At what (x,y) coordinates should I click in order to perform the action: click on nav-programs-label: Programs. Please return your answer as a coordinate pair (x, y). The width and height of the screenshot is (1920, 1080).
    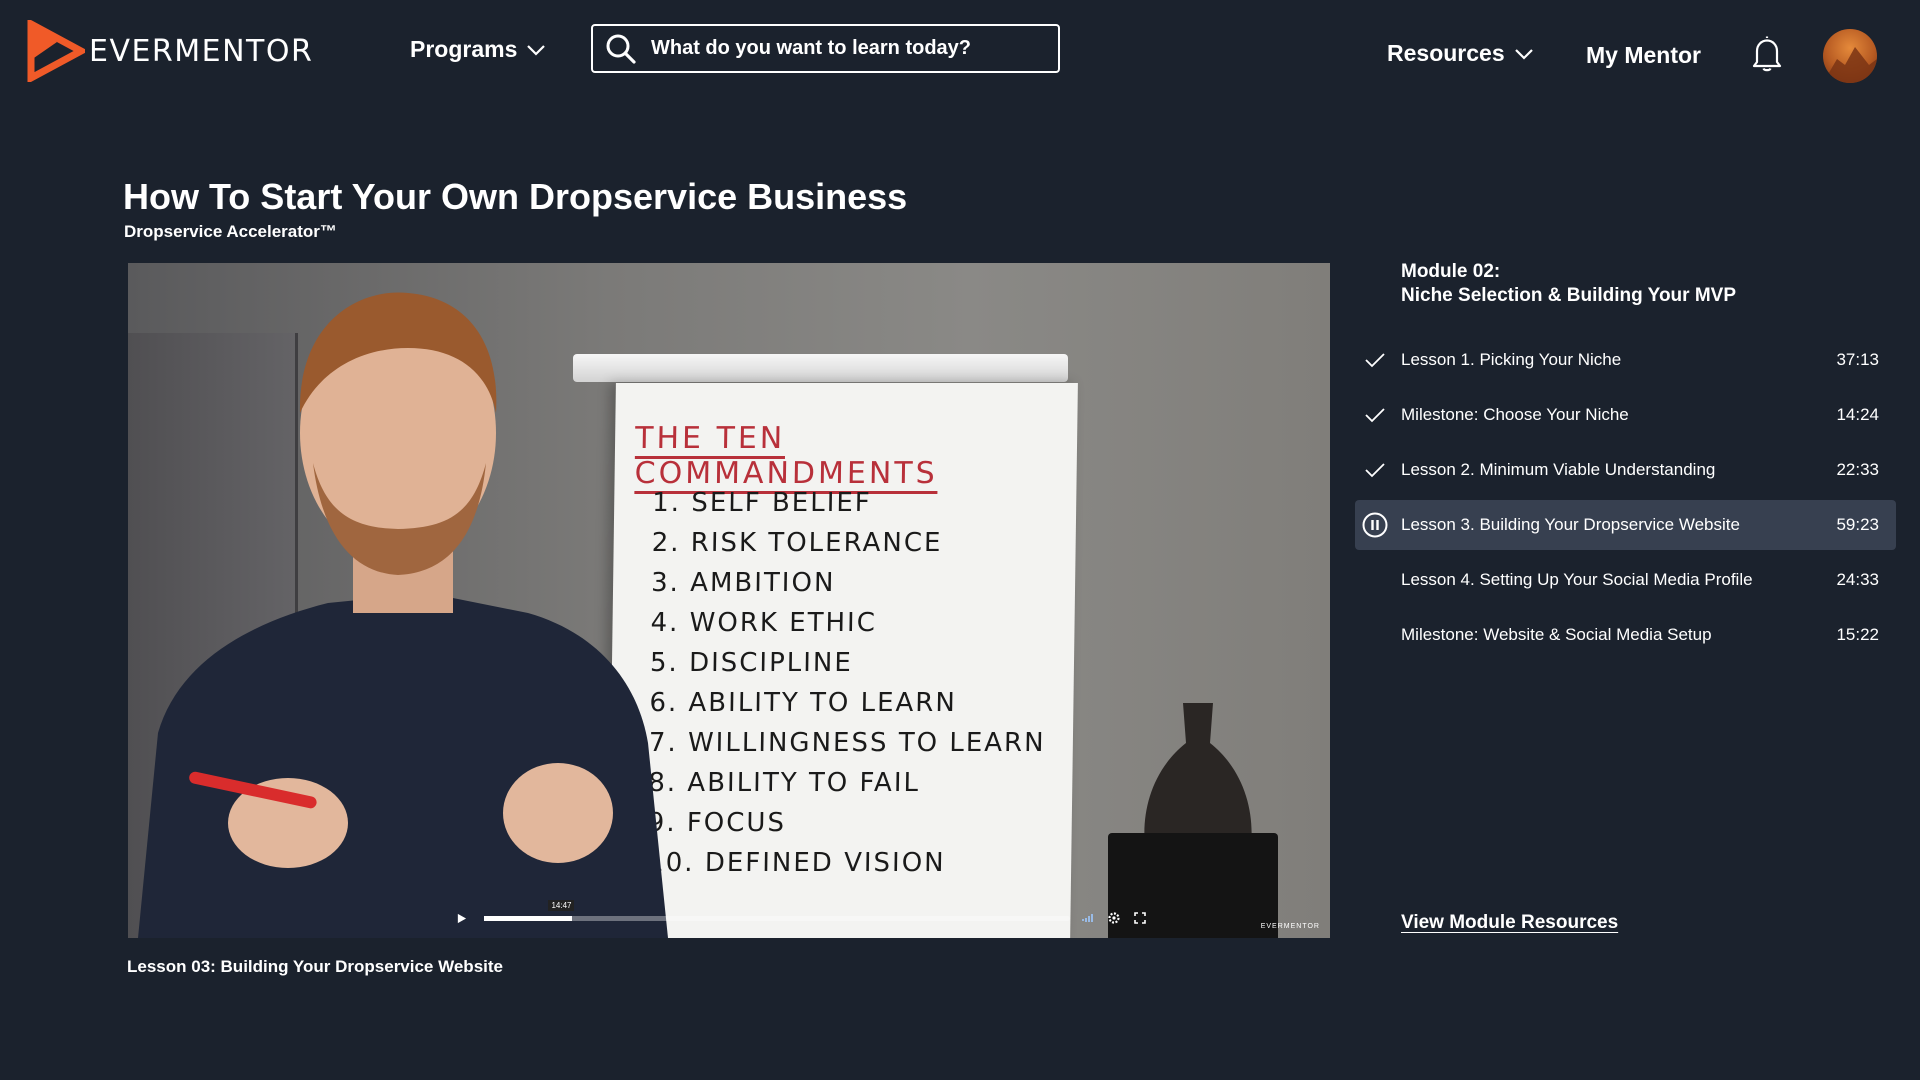
    Looking at the image, I should click on (464, 49).